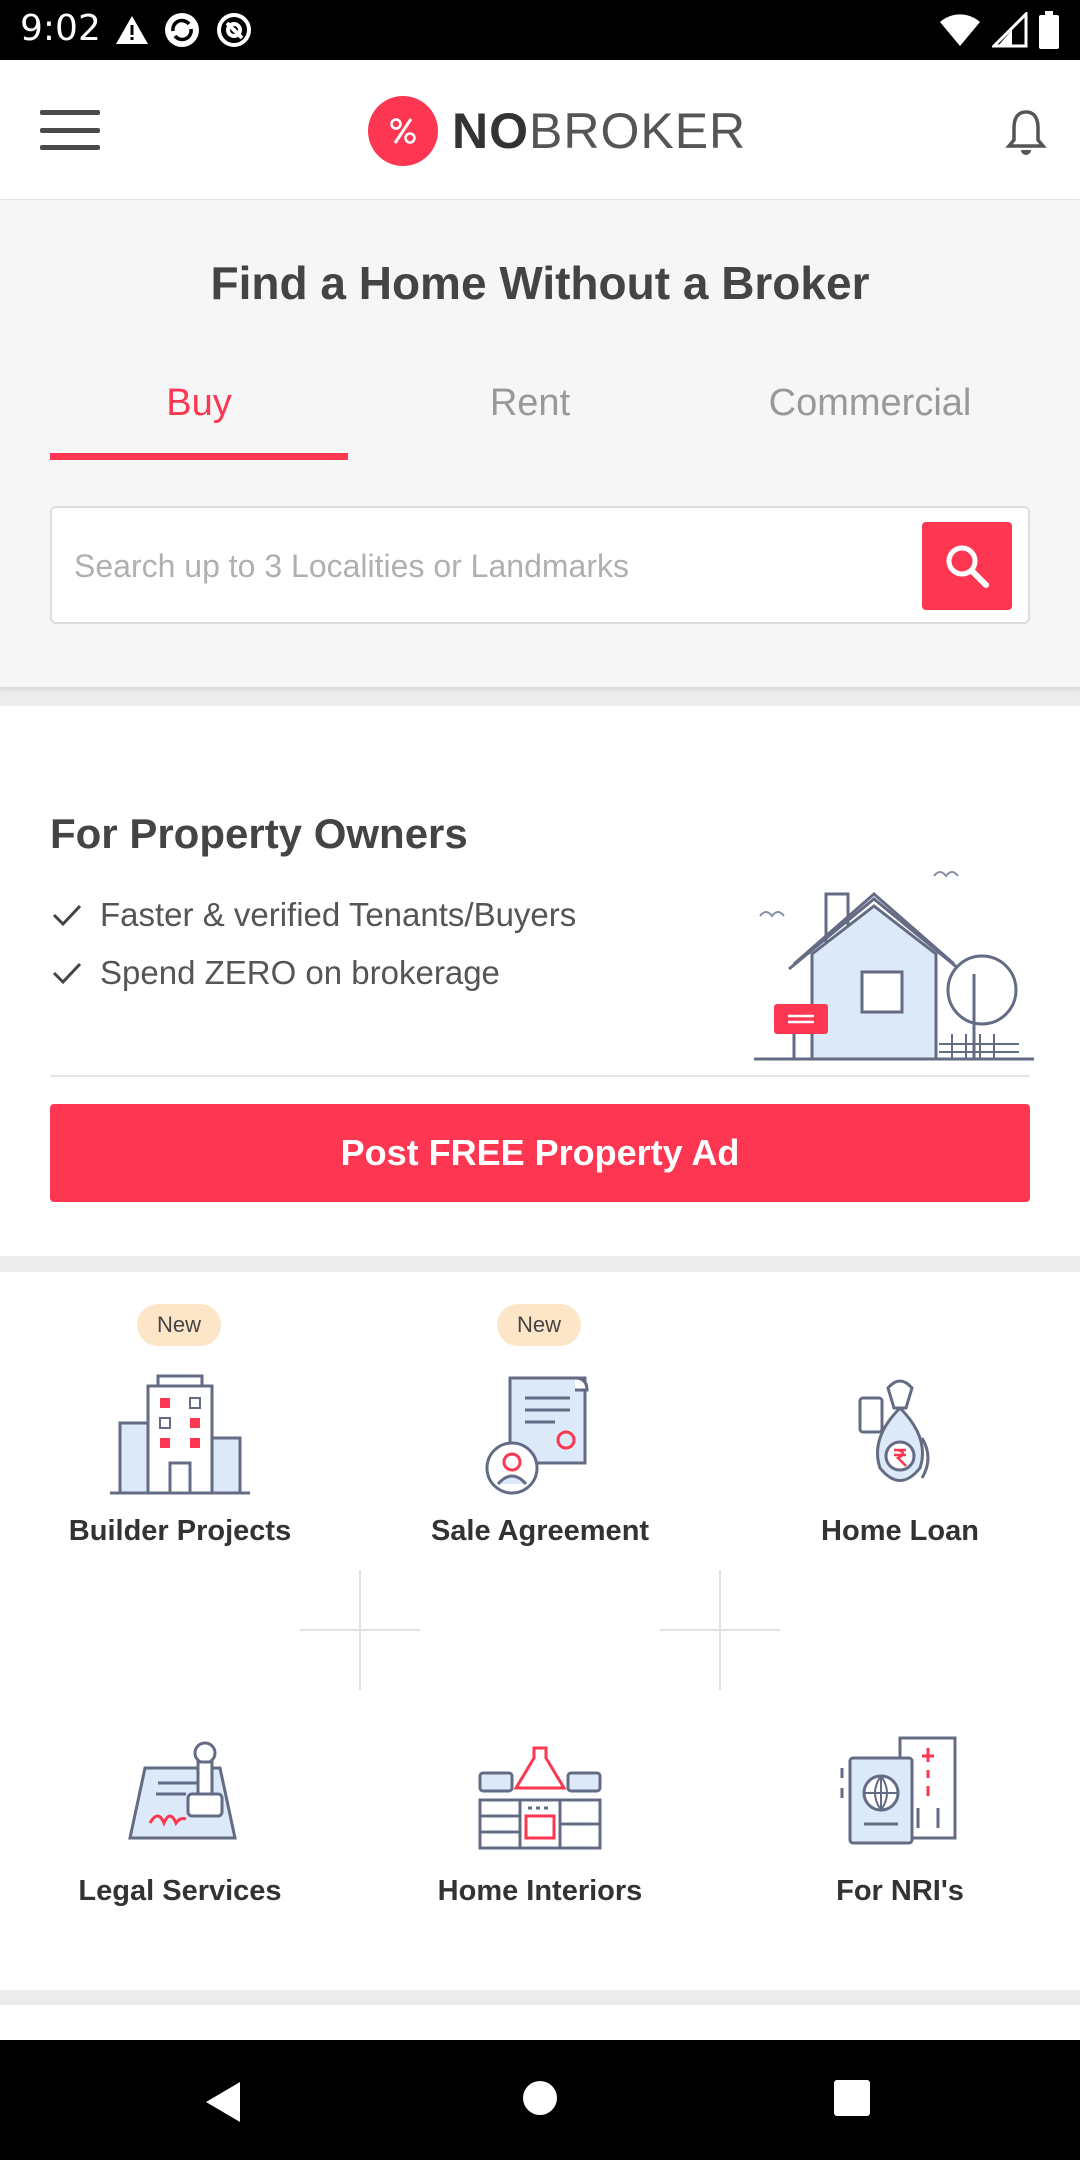 The height and width of the screenshot is (2160, 1080). I want to click on benefit-item: Spend ZERO on brokerage, so click(313, 973).